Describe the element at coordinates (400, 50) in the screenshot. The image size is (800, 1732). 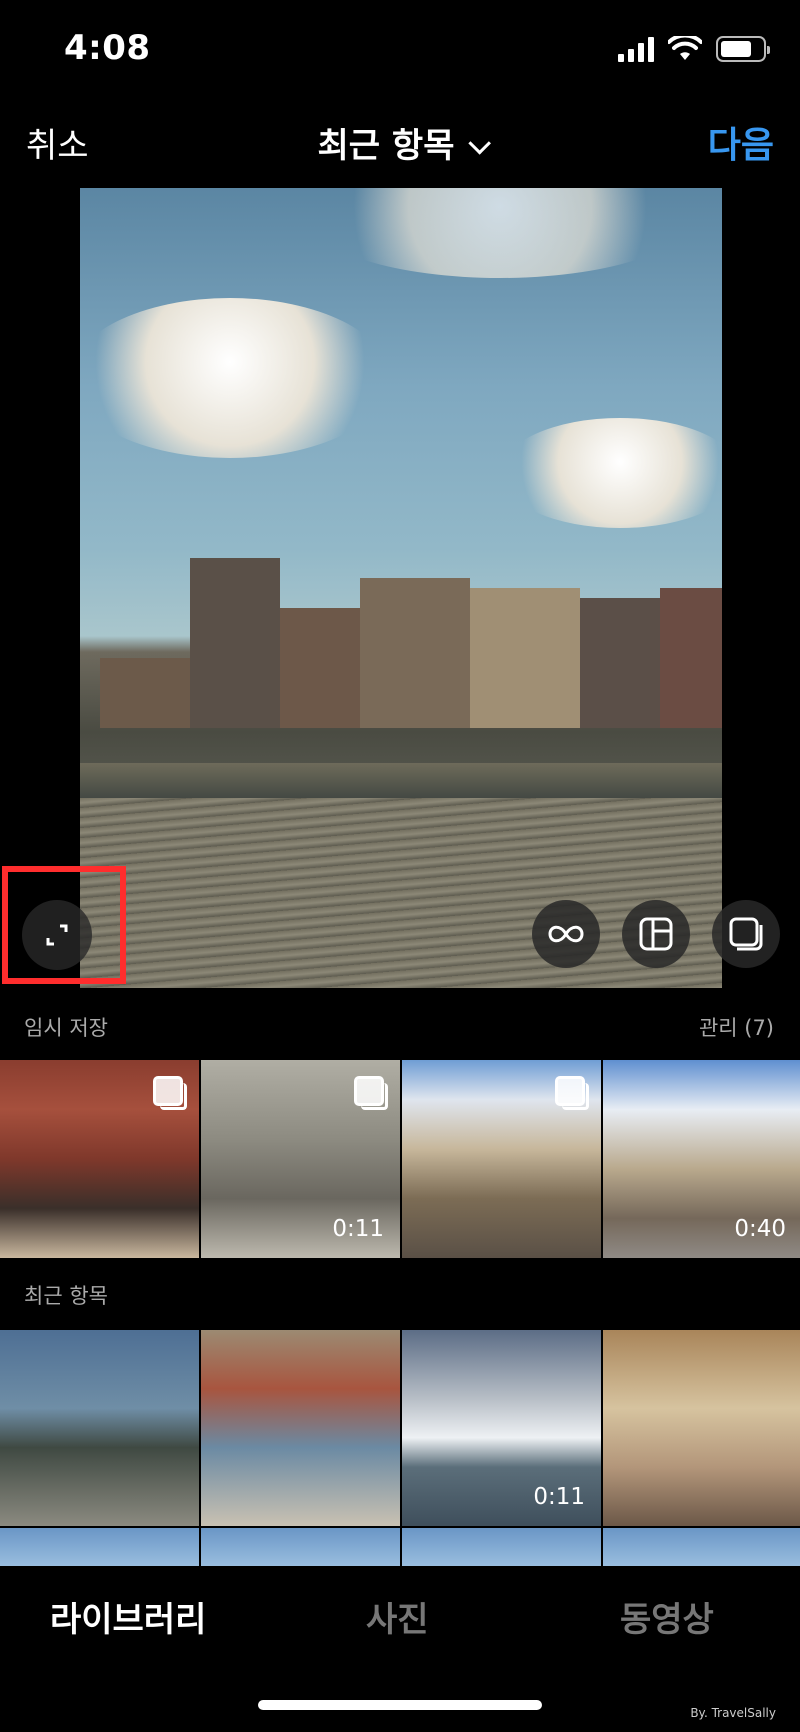
I see `status-bar: 4:08` at that location.